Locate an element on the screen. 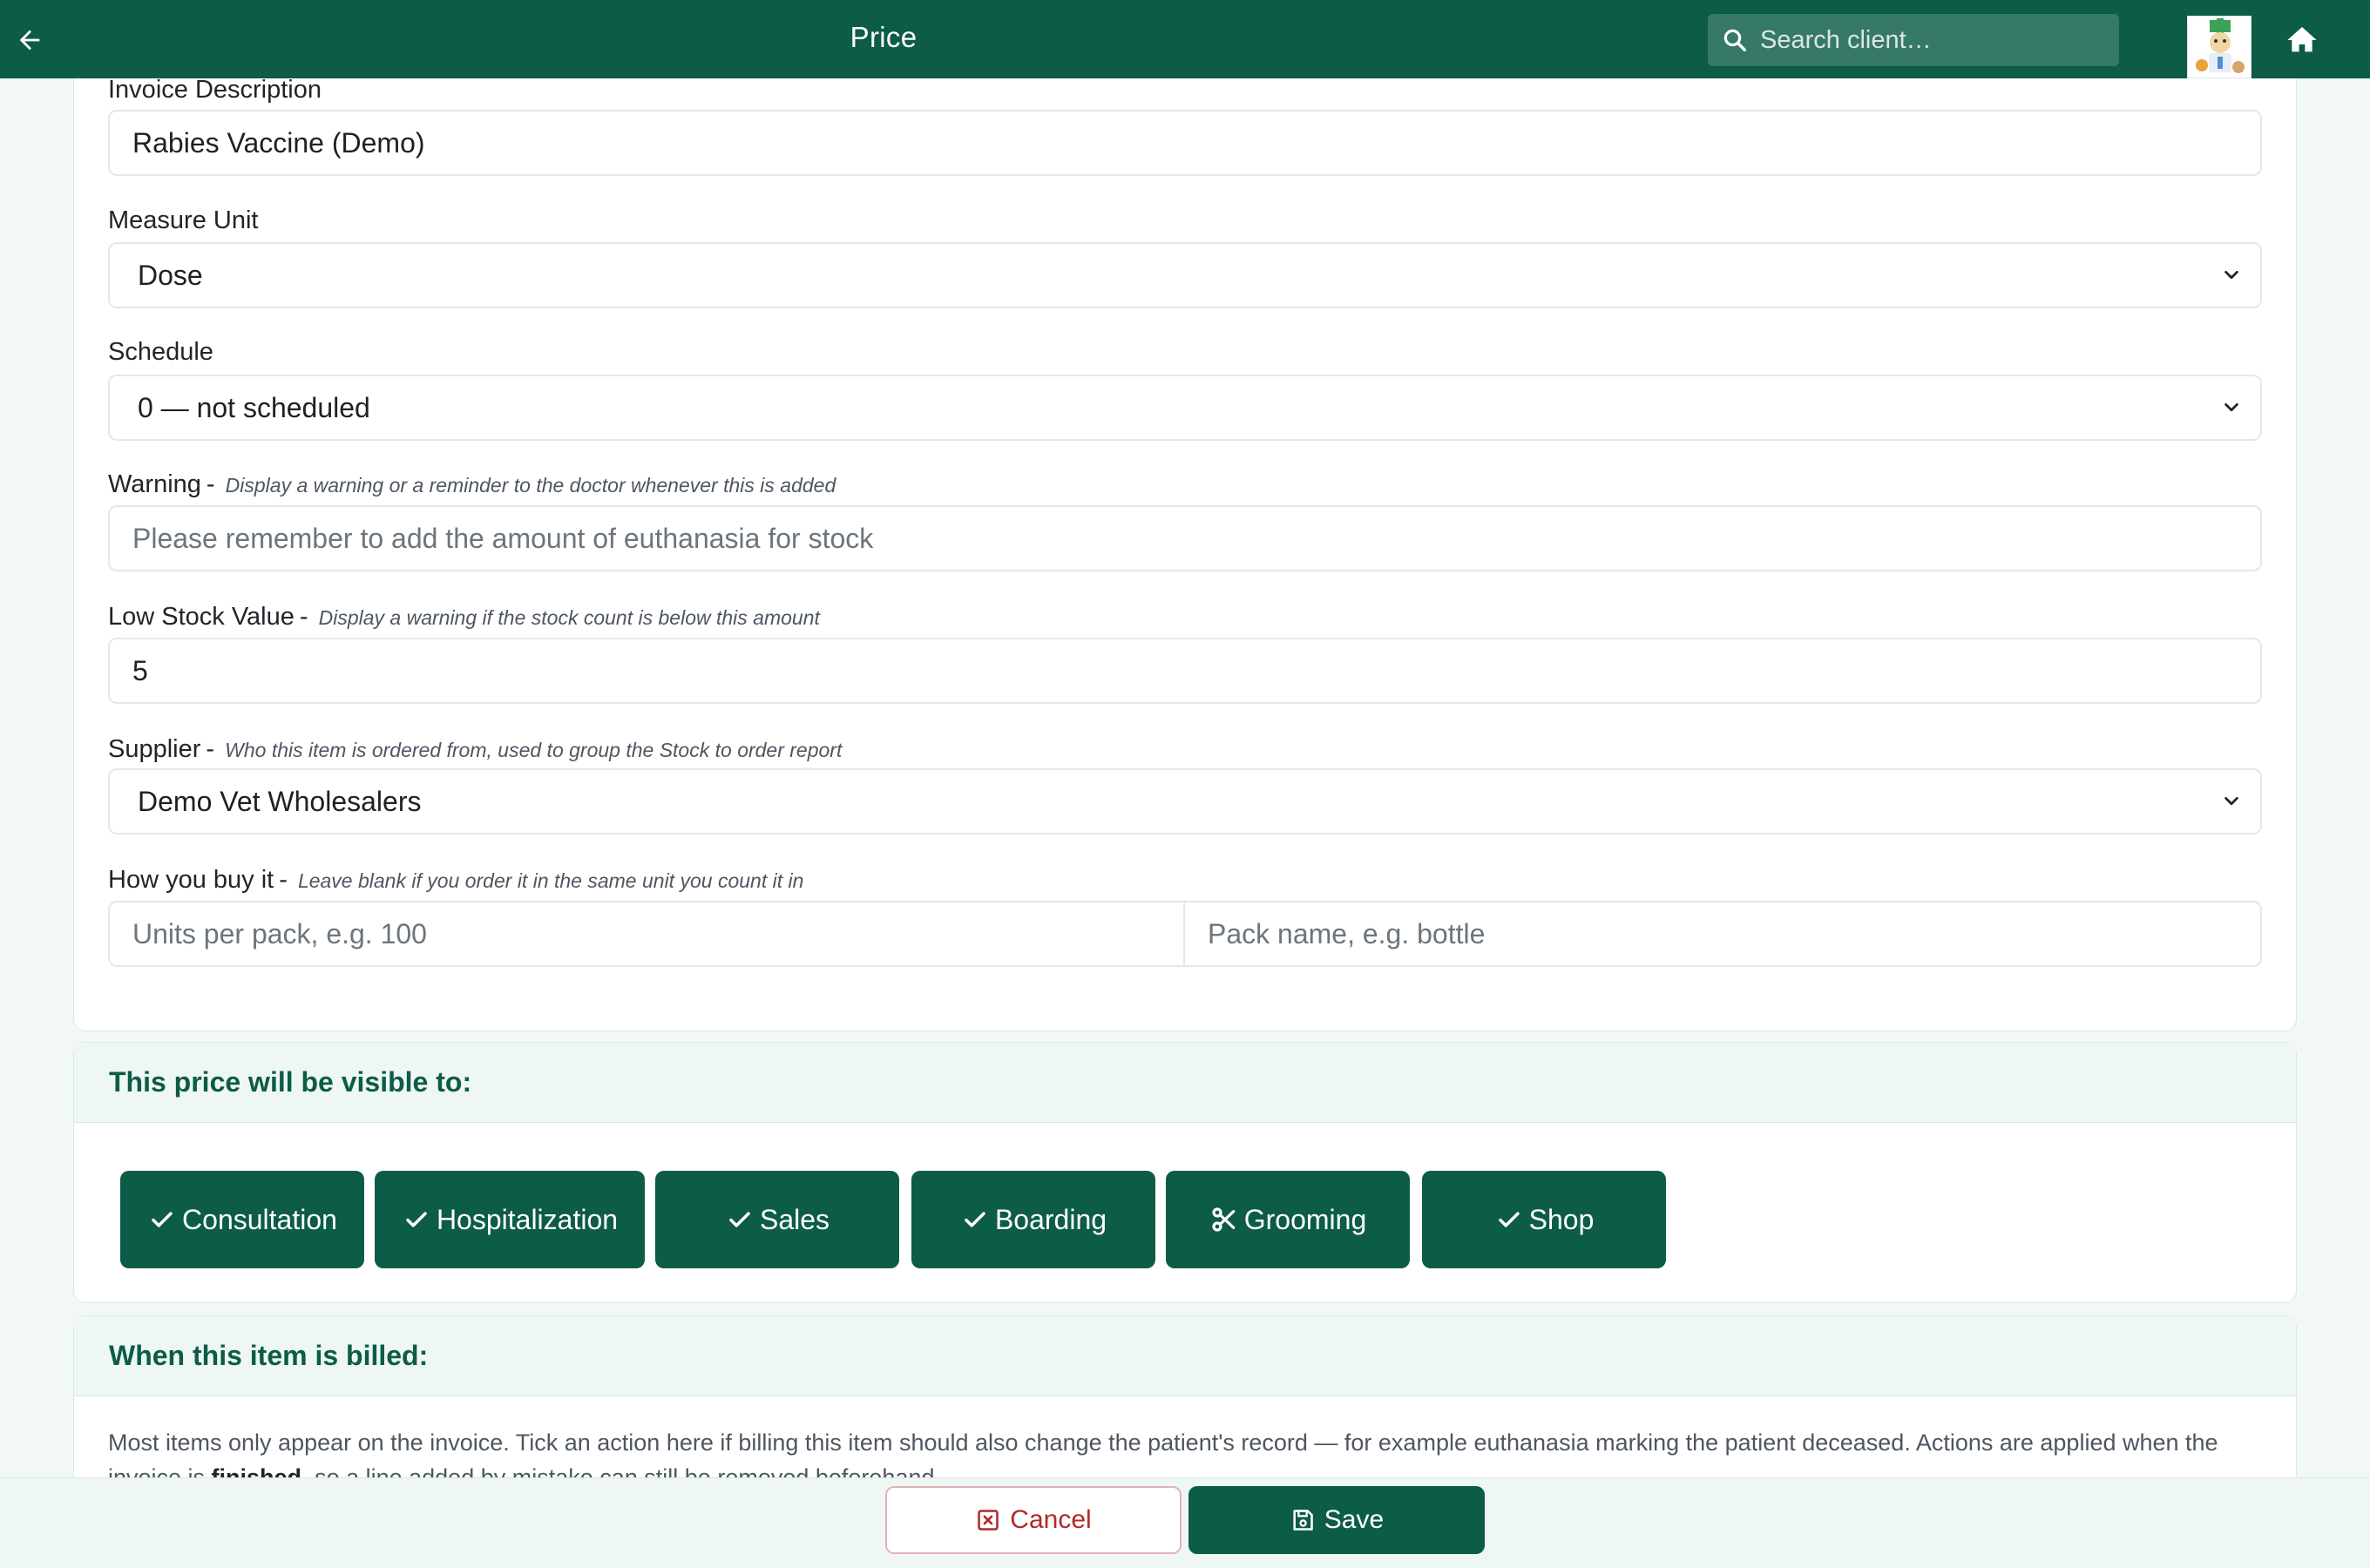 The width and height of the screenshot is (2370, 1568). low-stock-input is located at coordinates (1185, 671).